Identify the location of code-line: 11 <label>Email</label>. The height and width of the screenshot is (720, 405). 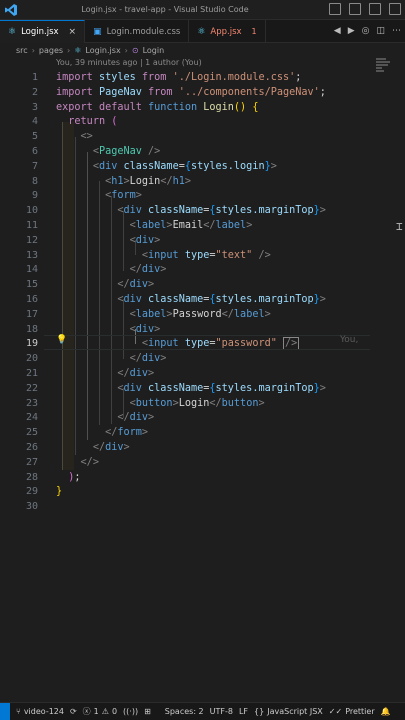
(185, 227).